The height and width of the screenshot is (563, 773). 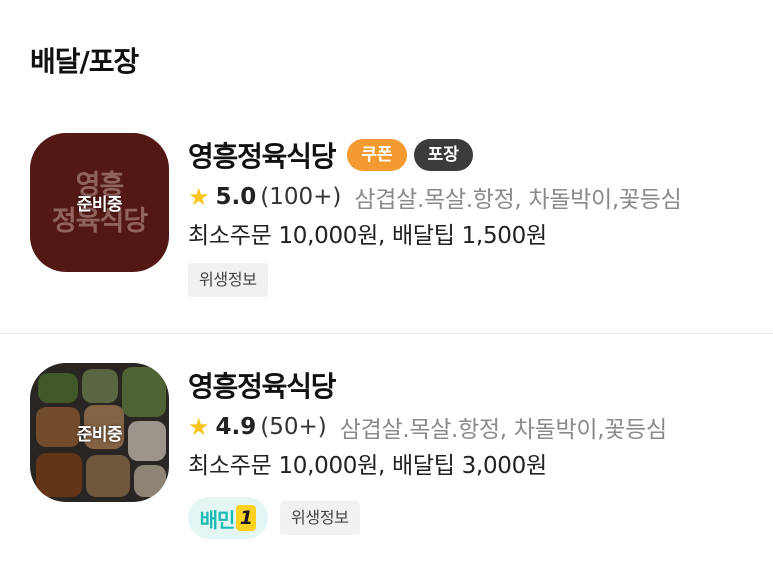 What do you see at coordinates (84, 61) in the screenshot?
I see `section-title: 배달/포장` at bounding box center [84, 61].